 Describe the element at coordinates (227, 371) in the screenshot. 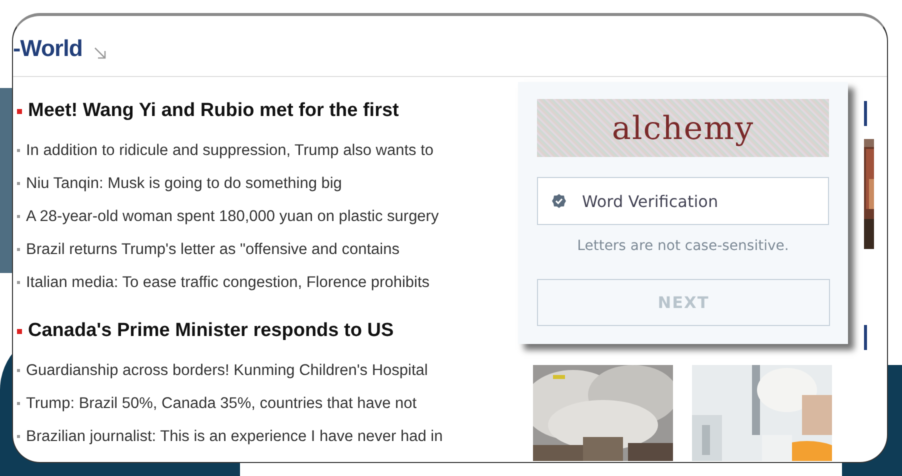

I see `news-link: Guardianship across borders! Kunming Children's Hospital` at that location.